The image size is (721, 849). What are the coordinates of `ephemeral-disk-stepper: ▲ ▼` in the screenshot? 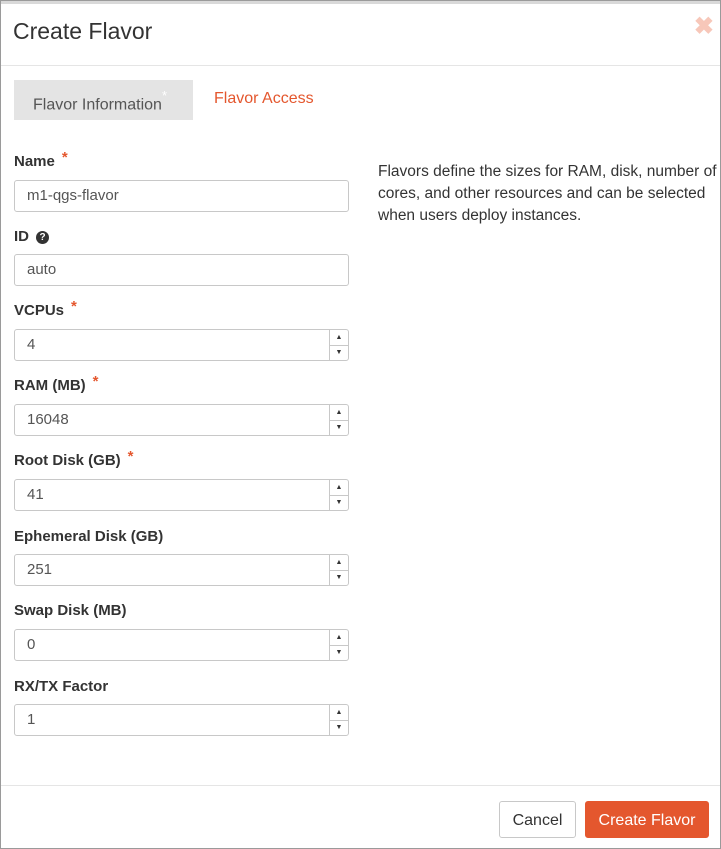 It's located at (338, 570).